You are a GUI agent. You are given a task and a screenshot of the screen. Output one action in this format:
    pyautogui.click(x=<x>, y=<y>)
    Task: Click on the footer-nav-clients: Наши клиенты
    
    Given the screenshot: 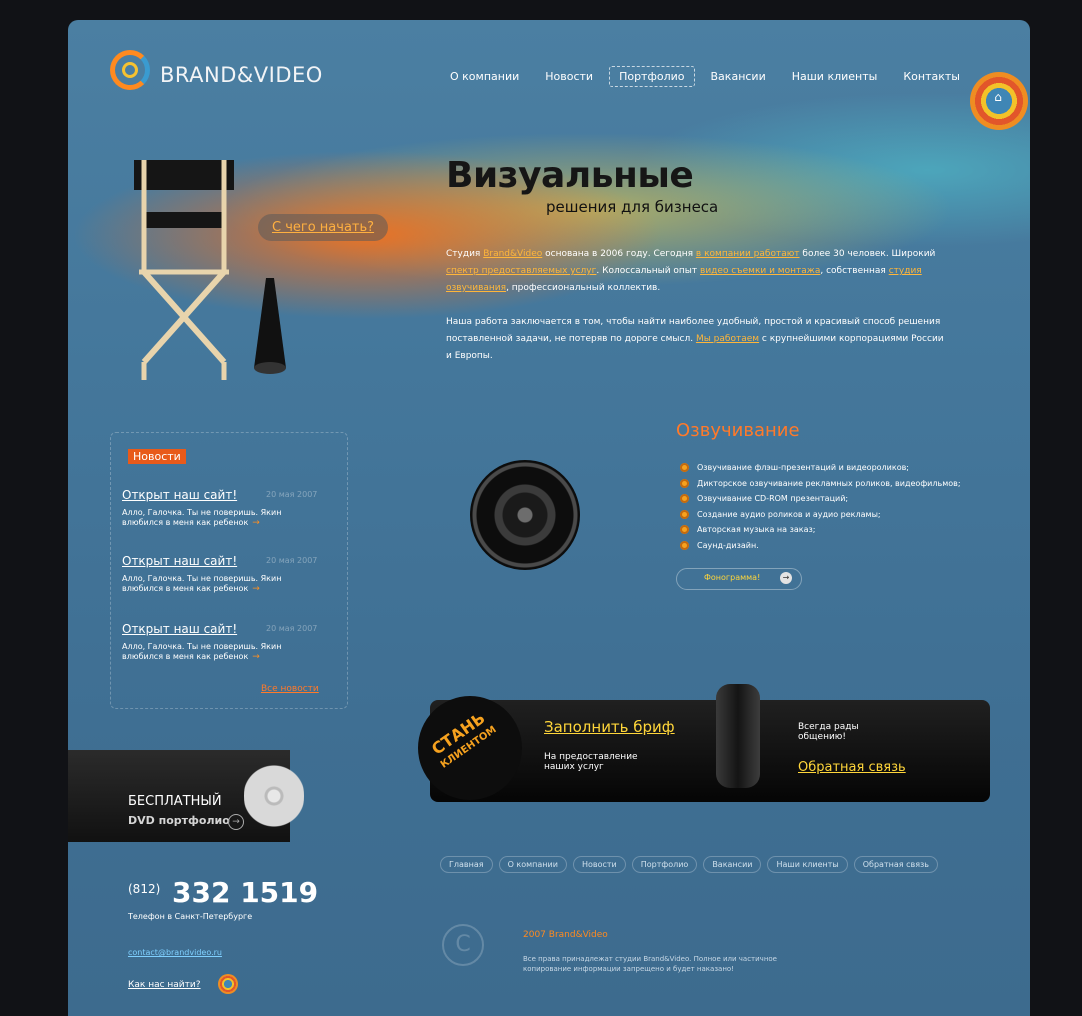 What is the action you would take?
    pyautogui.click(x=807, y=864)
    